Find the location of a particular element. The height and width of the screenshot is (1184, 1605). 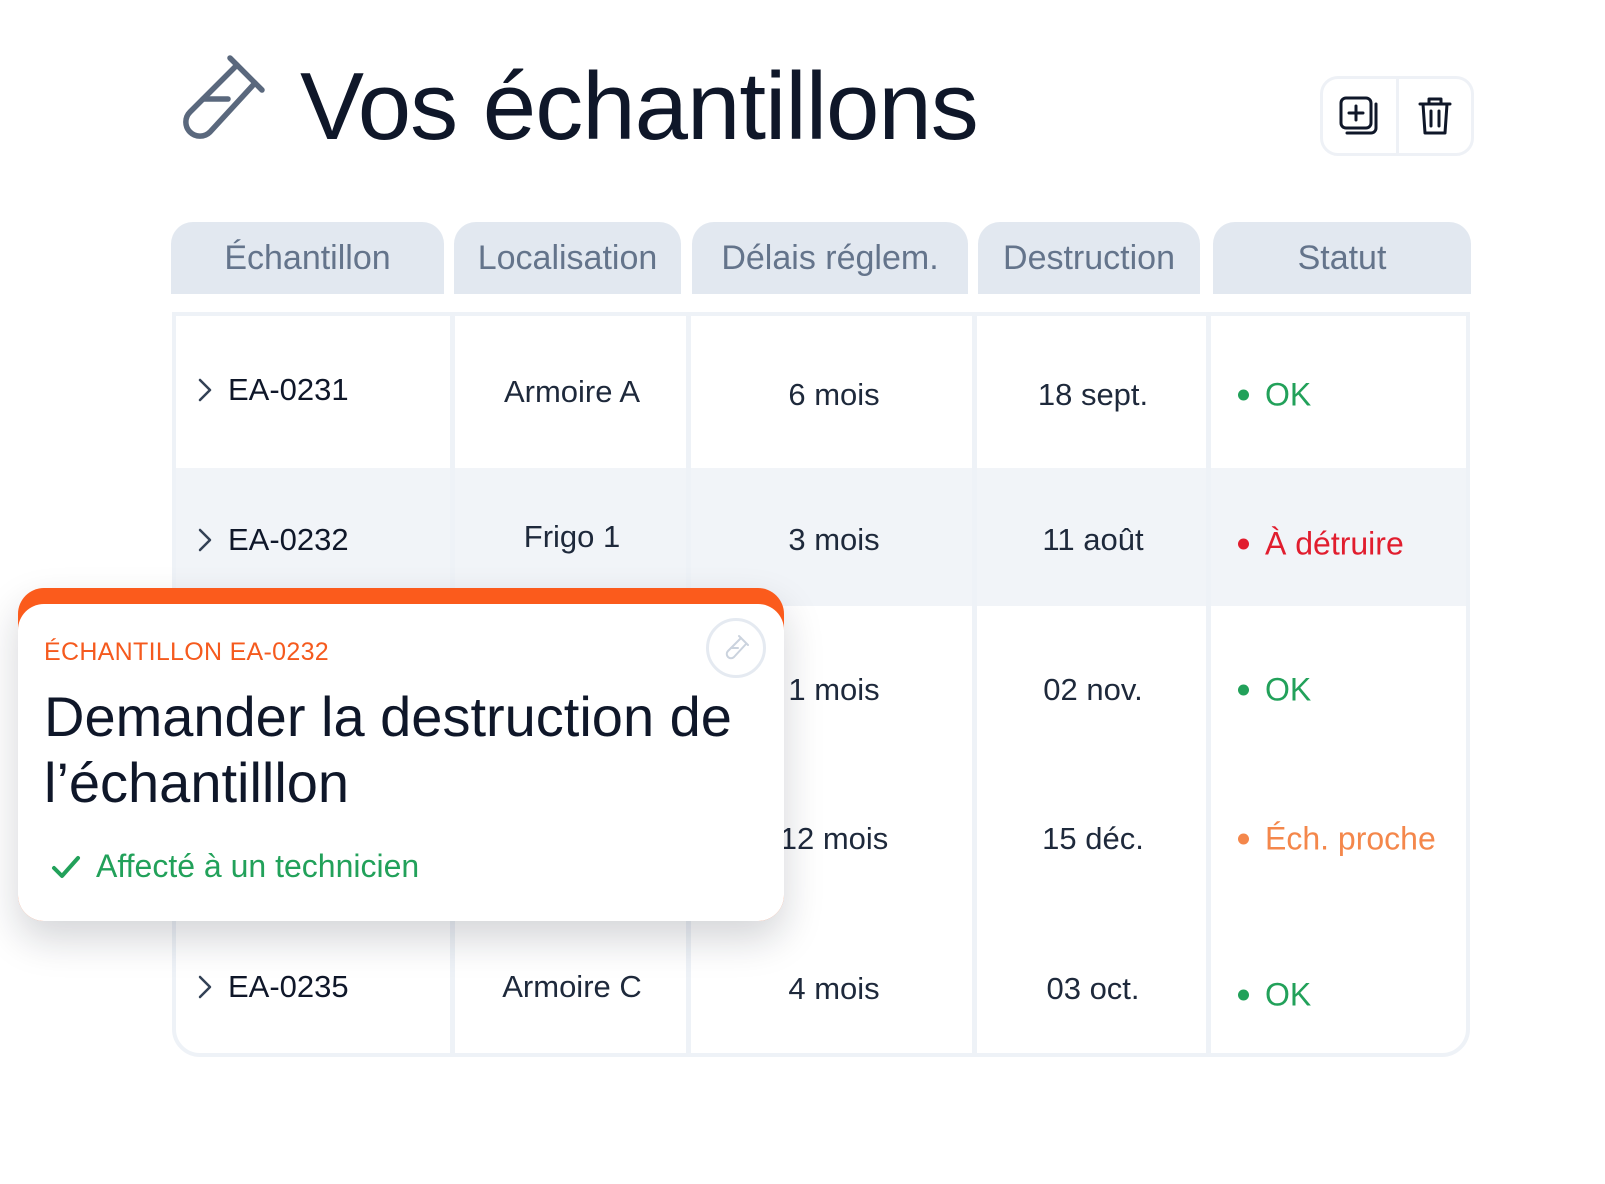

assignment-status: Affecté à un technicien is located at coordinates (233, 866).